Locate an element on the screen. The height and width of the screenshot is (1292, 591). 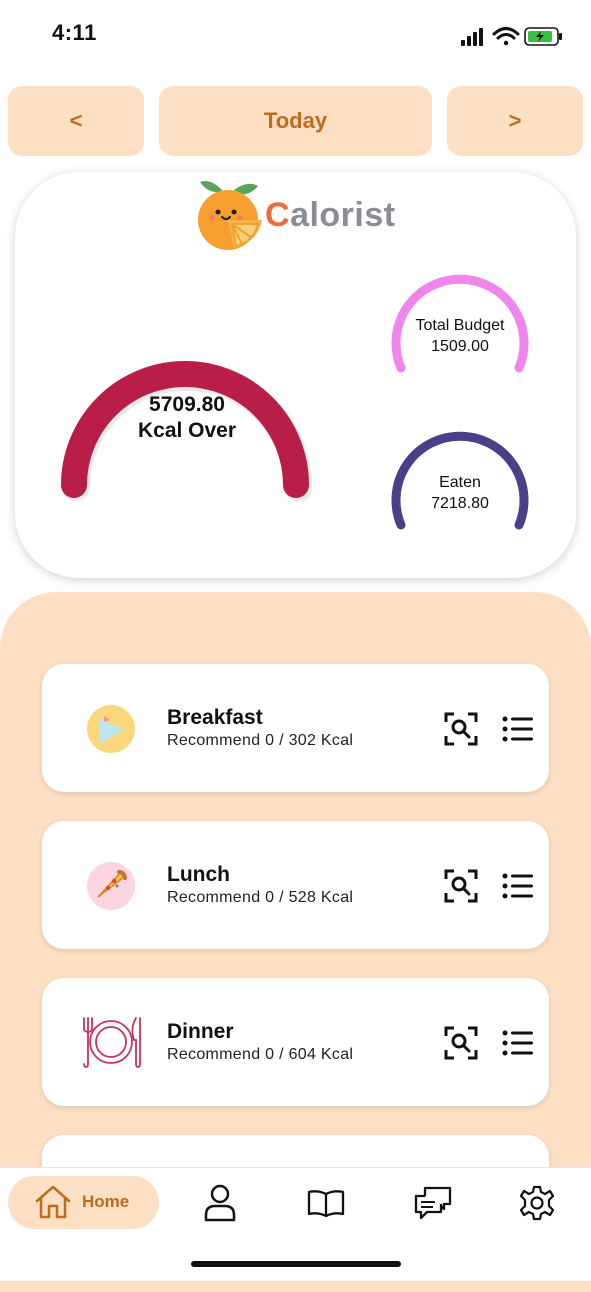
home-icon is located at coordinates (53, 1202).